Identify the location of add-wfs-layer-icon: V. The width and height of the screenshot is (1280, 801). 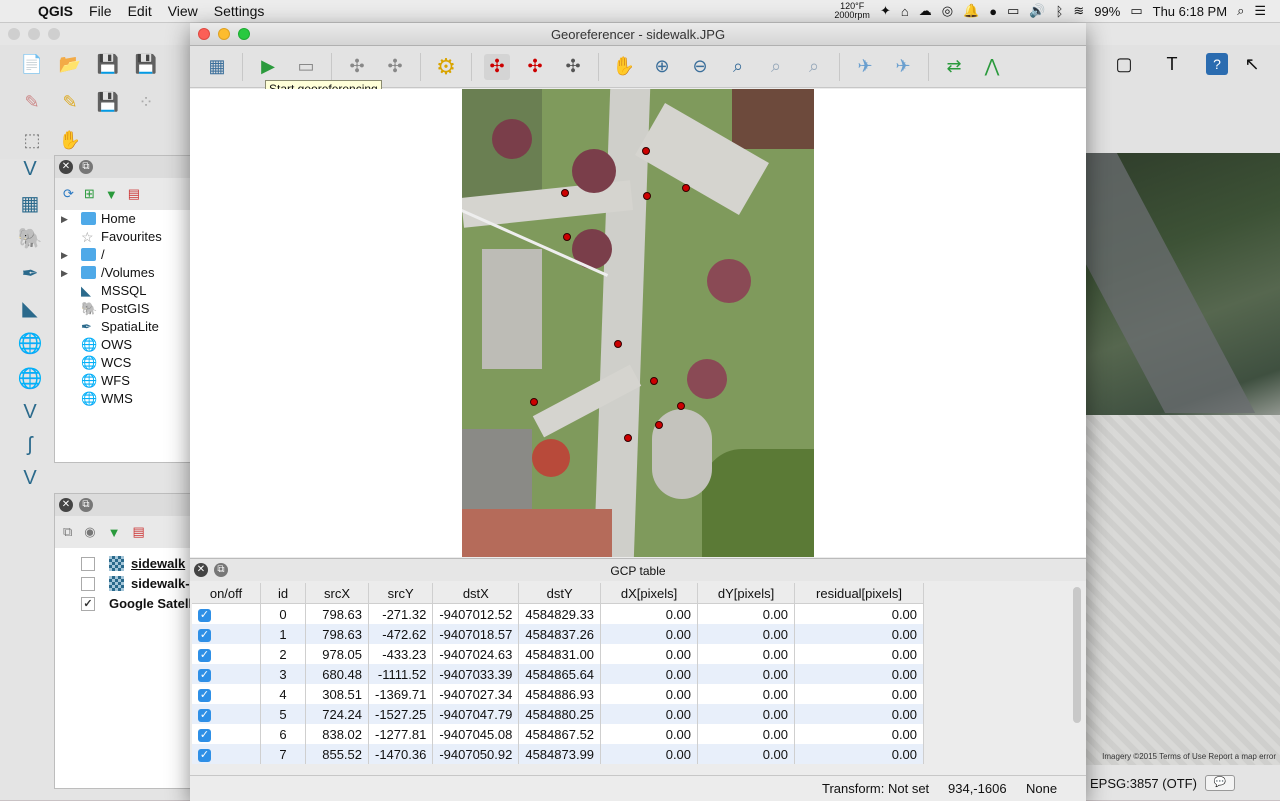
(29, 412).